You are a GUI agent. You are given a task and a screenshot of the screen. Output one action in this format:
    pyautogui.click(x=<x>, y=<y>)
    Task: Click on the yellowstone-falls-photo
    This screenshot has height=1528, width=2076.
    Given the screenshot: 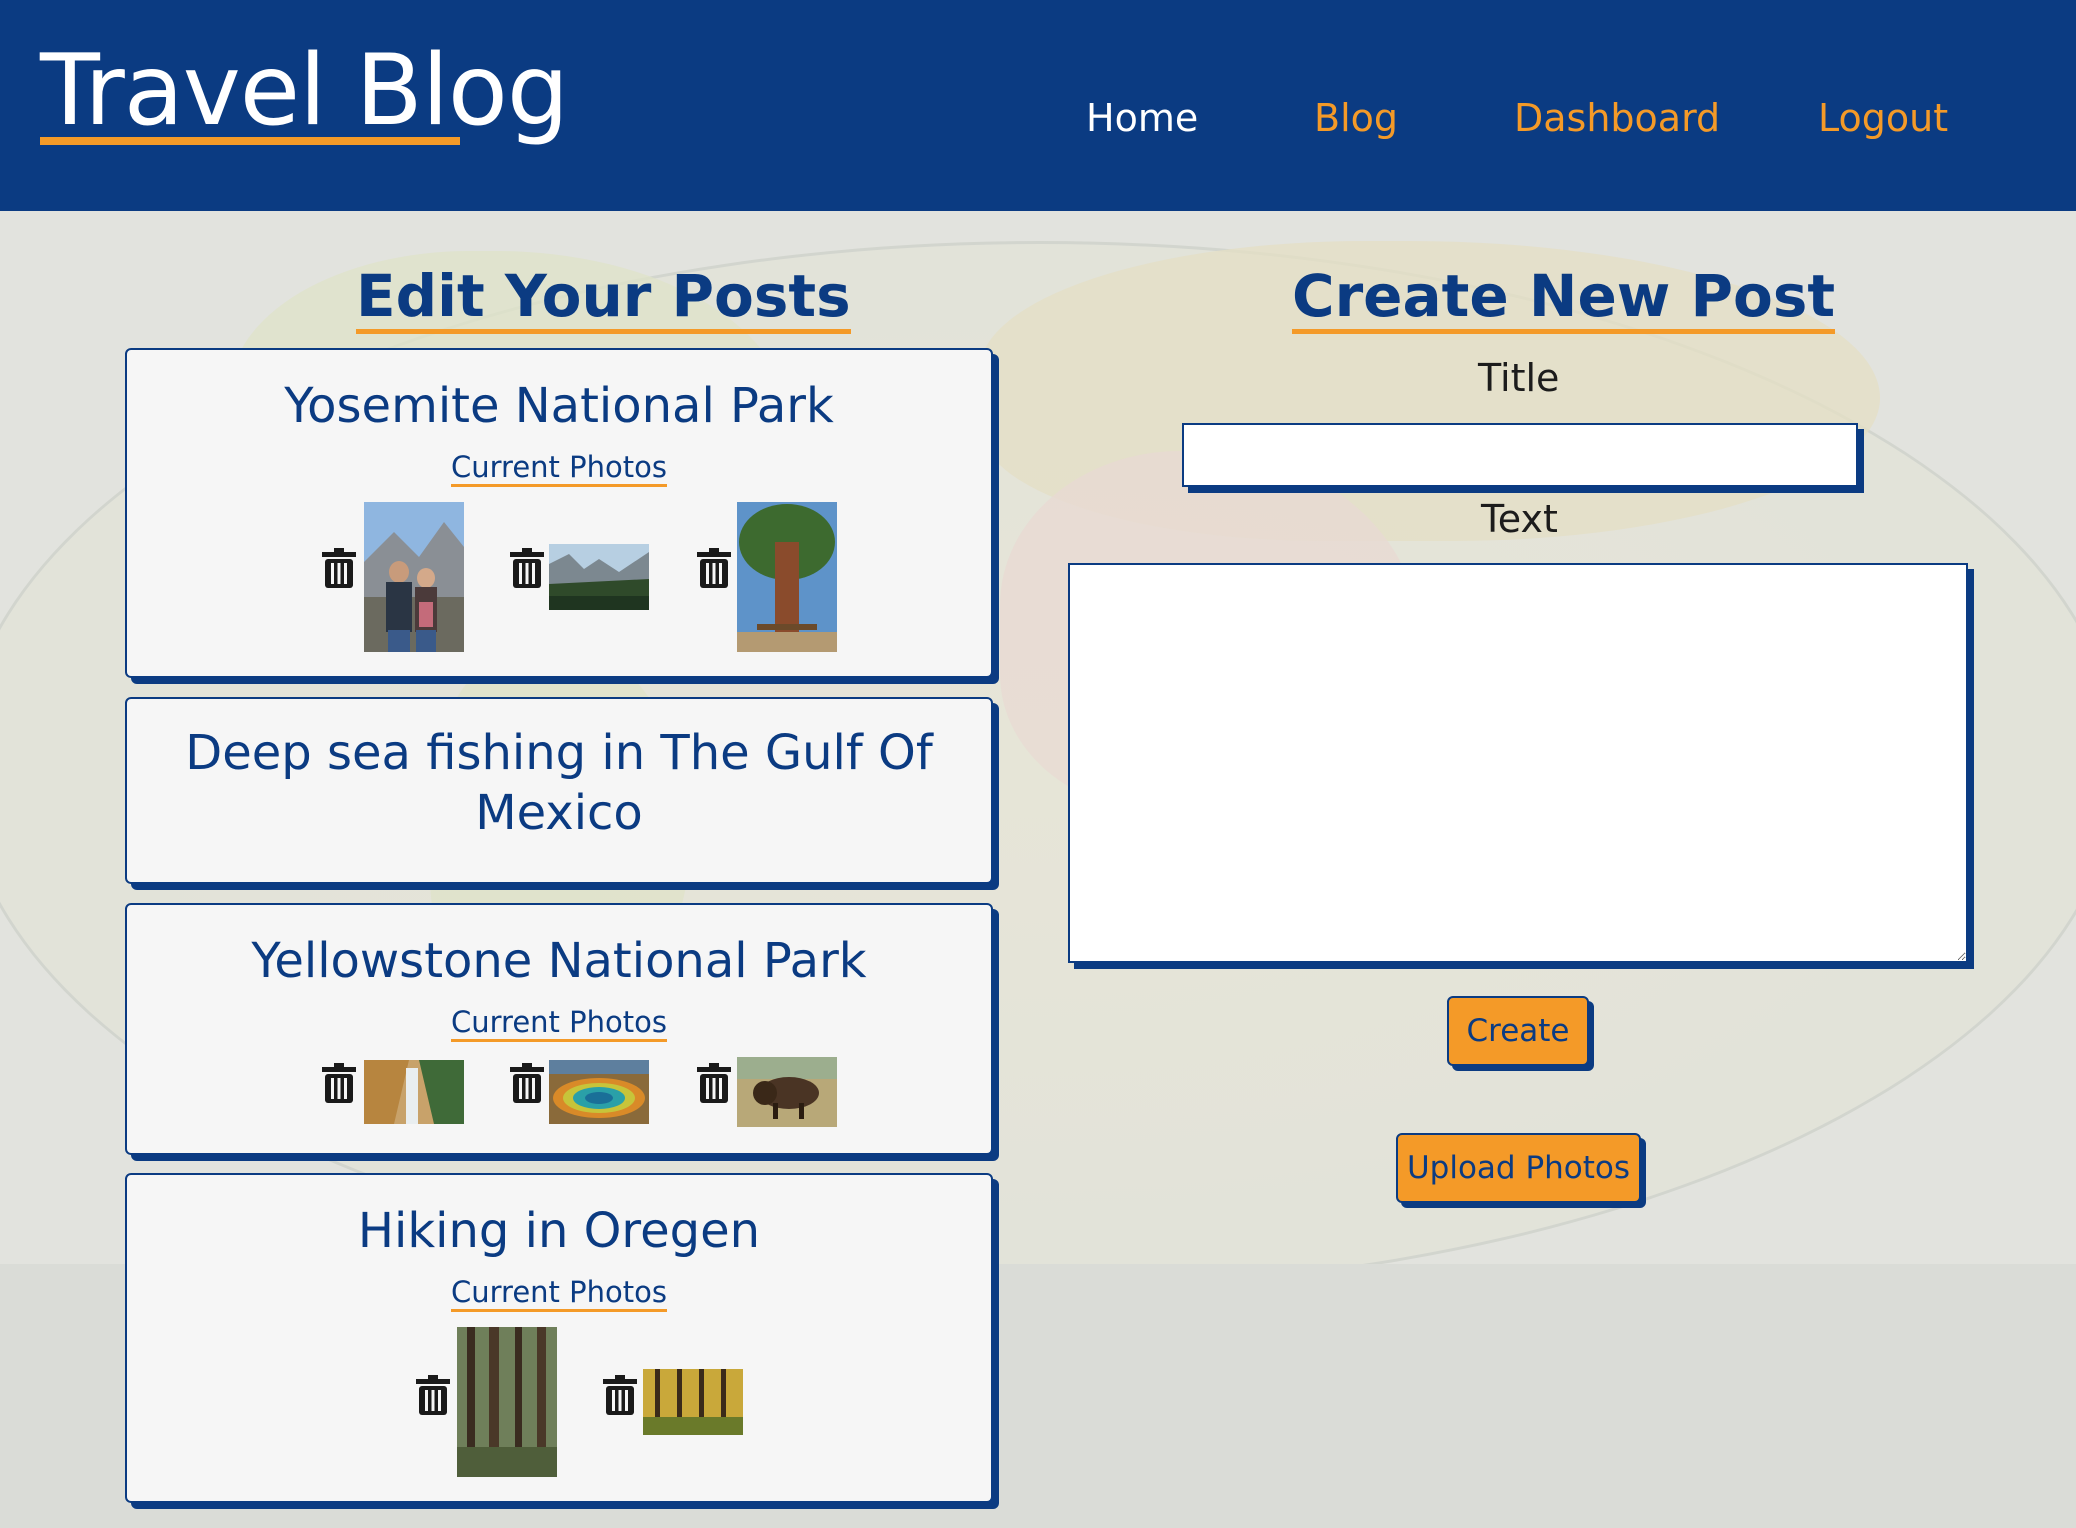 What is the action you would take?
    pyautogui.click(x=414, y=1092)
    